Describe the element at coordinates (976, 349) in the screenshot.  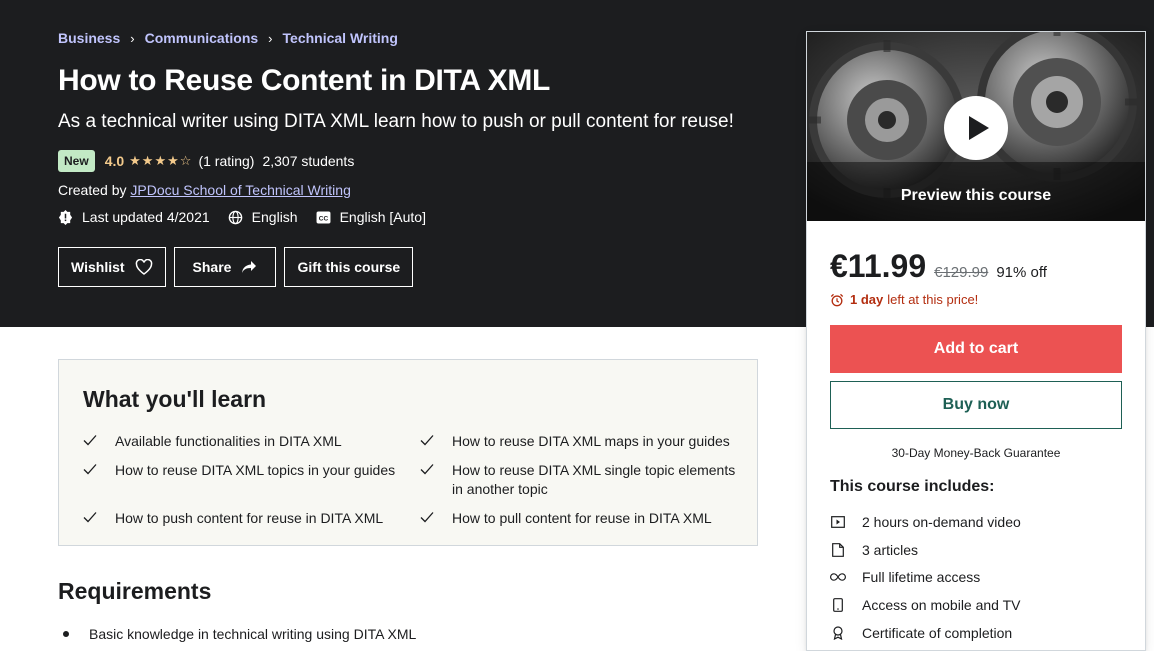
I see `add-to-cart-button: Add to cart` at that location.